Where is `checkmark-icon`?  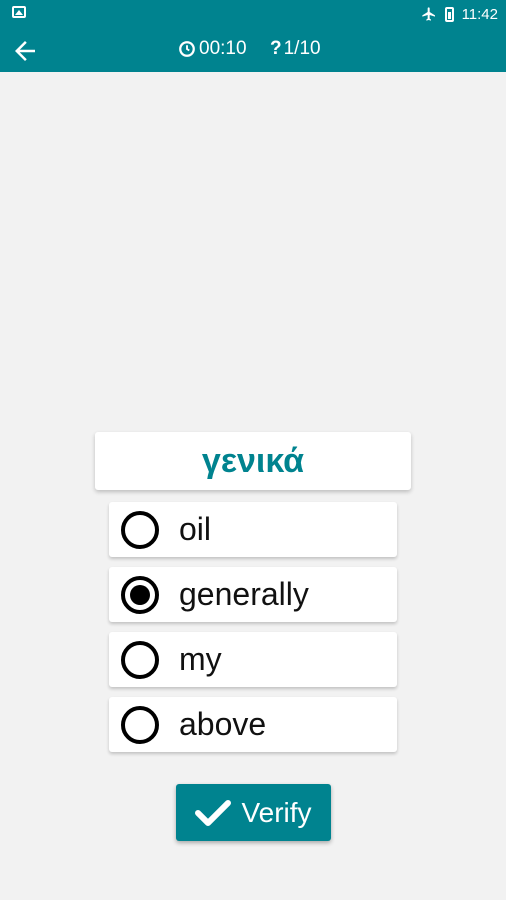 checkmark-icon is located at coordinates (213, 812).